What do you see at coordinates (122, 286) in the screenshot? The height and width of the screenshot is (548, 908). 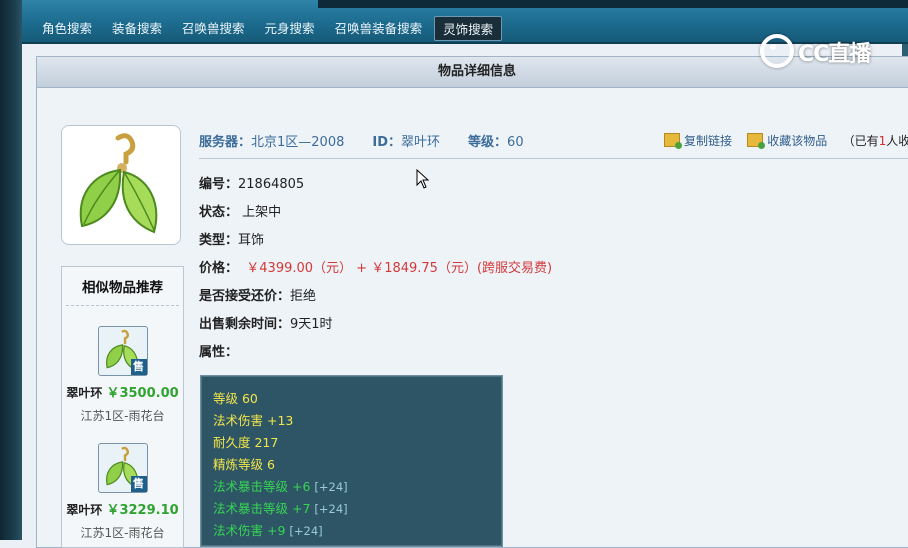 I see `similar-items-title: 相似物品推荐` at bounding box center [122, 286].